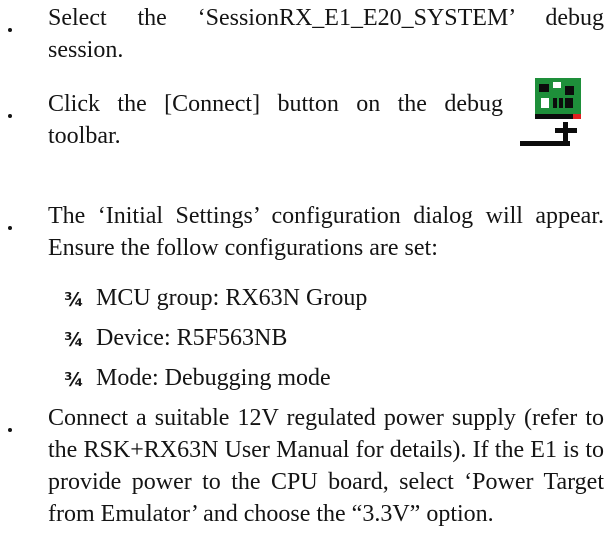  Describe the element at coordinates (557, 116) in the screenshot. I see `connect-icon` at that location.